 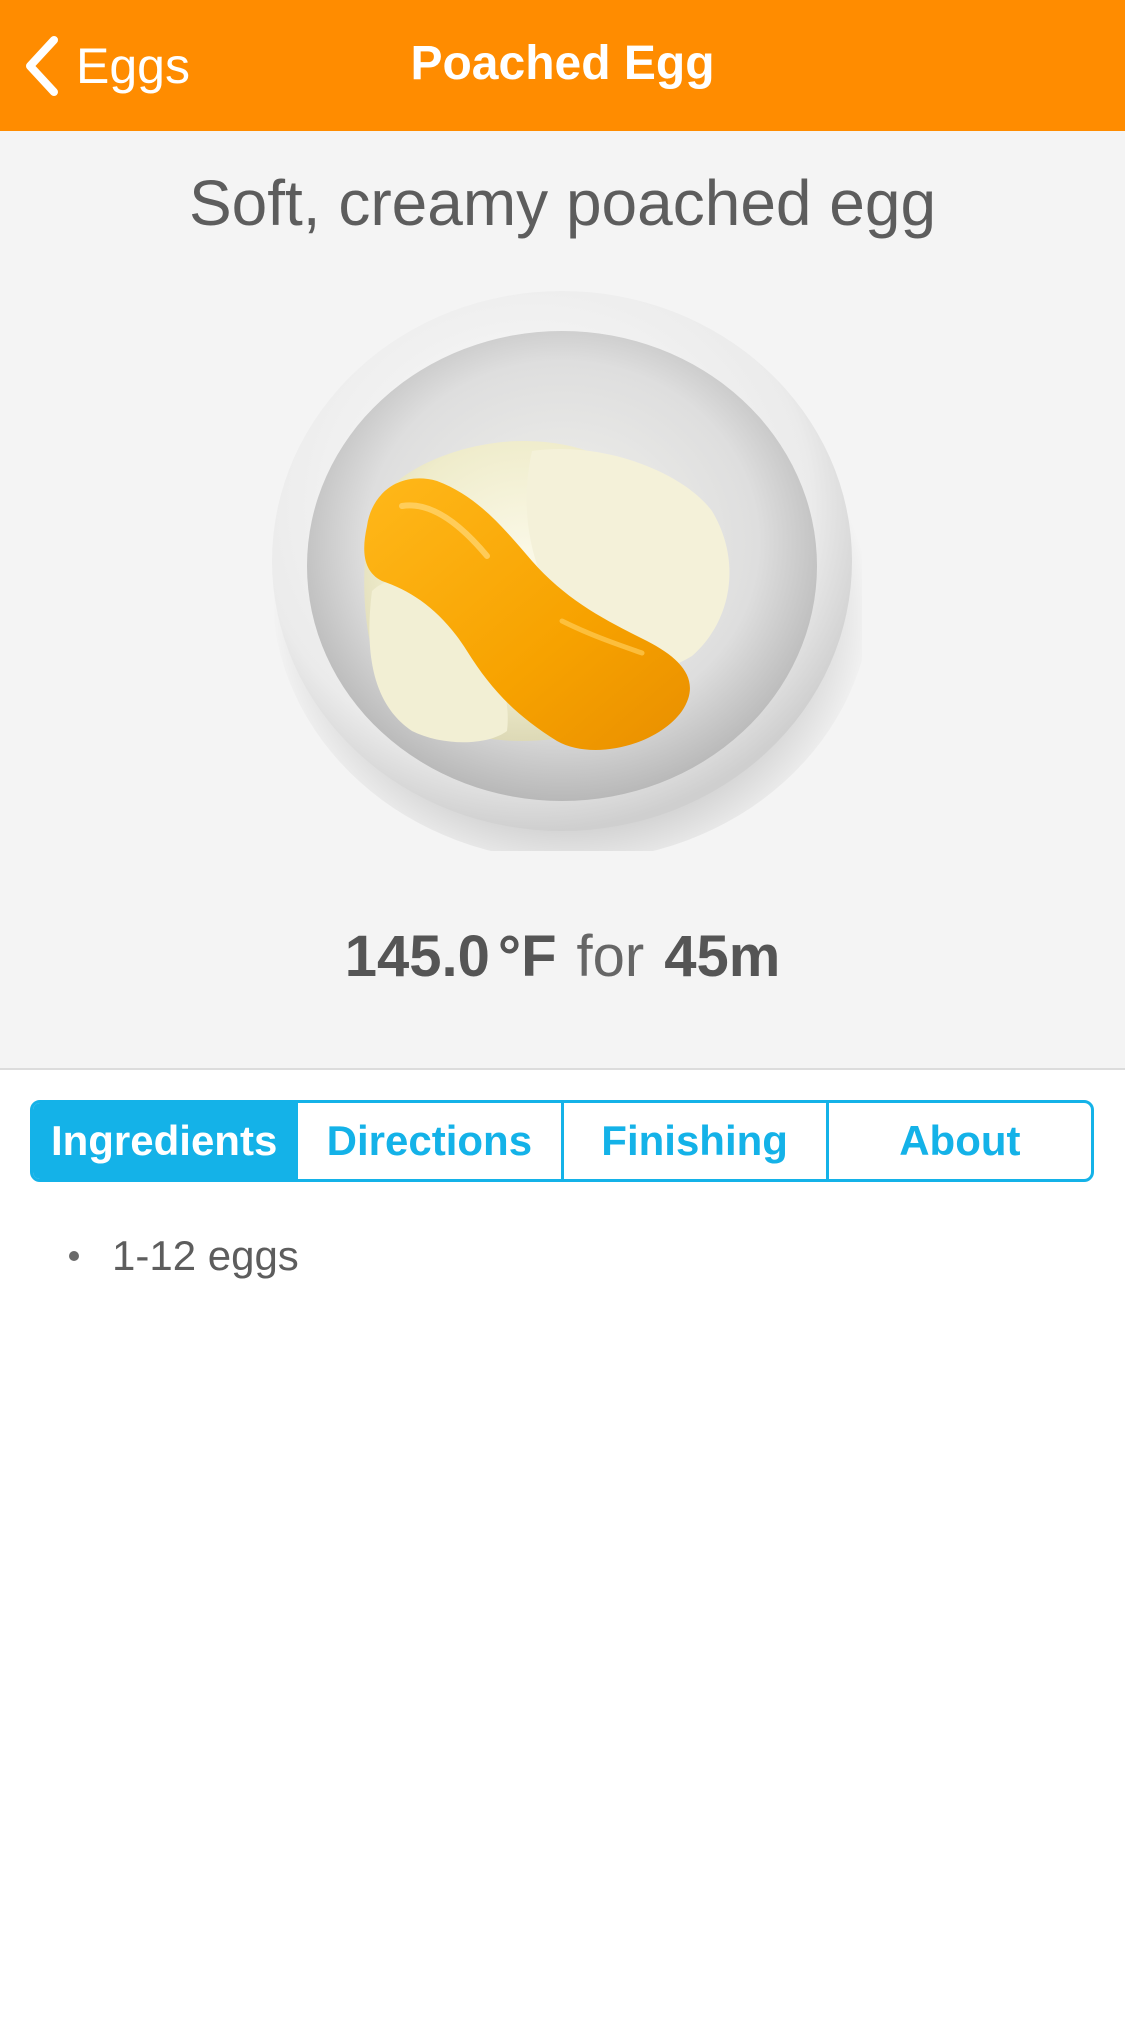 What do you see at coordinates (205, 1255) in the screenshot?
I see `ingredient-text: 1-12 eggs` at bounding box center [205, 1255].